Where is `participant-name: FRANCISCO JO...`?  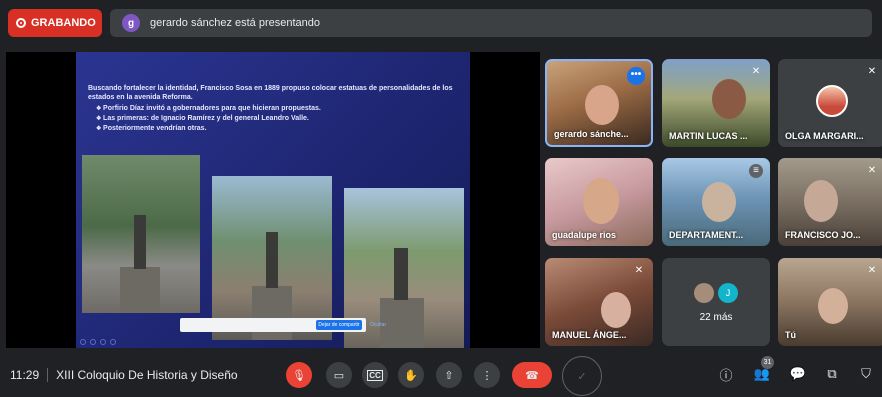 participant-name: FRANCISCO JO... is located at coordinates (823, 235).